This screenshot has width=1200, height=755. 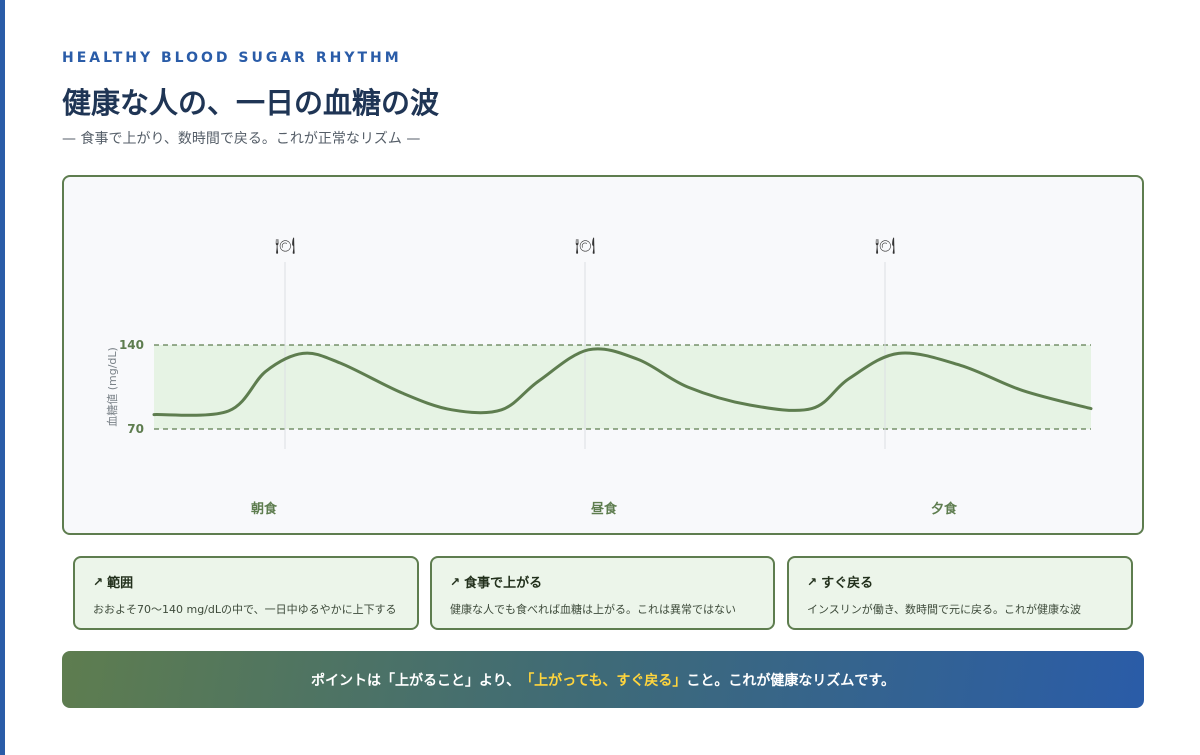 I want to click on info-card-rise: ↗ 食事で上がる 健康な人でも食べれば血糖は上がる。これは異常ではない, so click(x=602, y=593).